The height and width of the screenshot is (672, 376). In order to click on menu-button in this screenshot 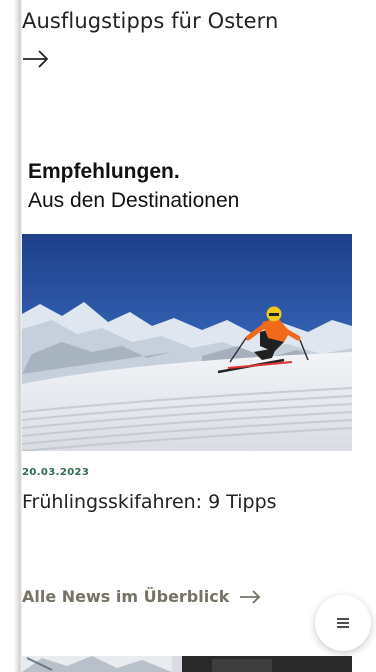, I will do `click(343, 623)`.